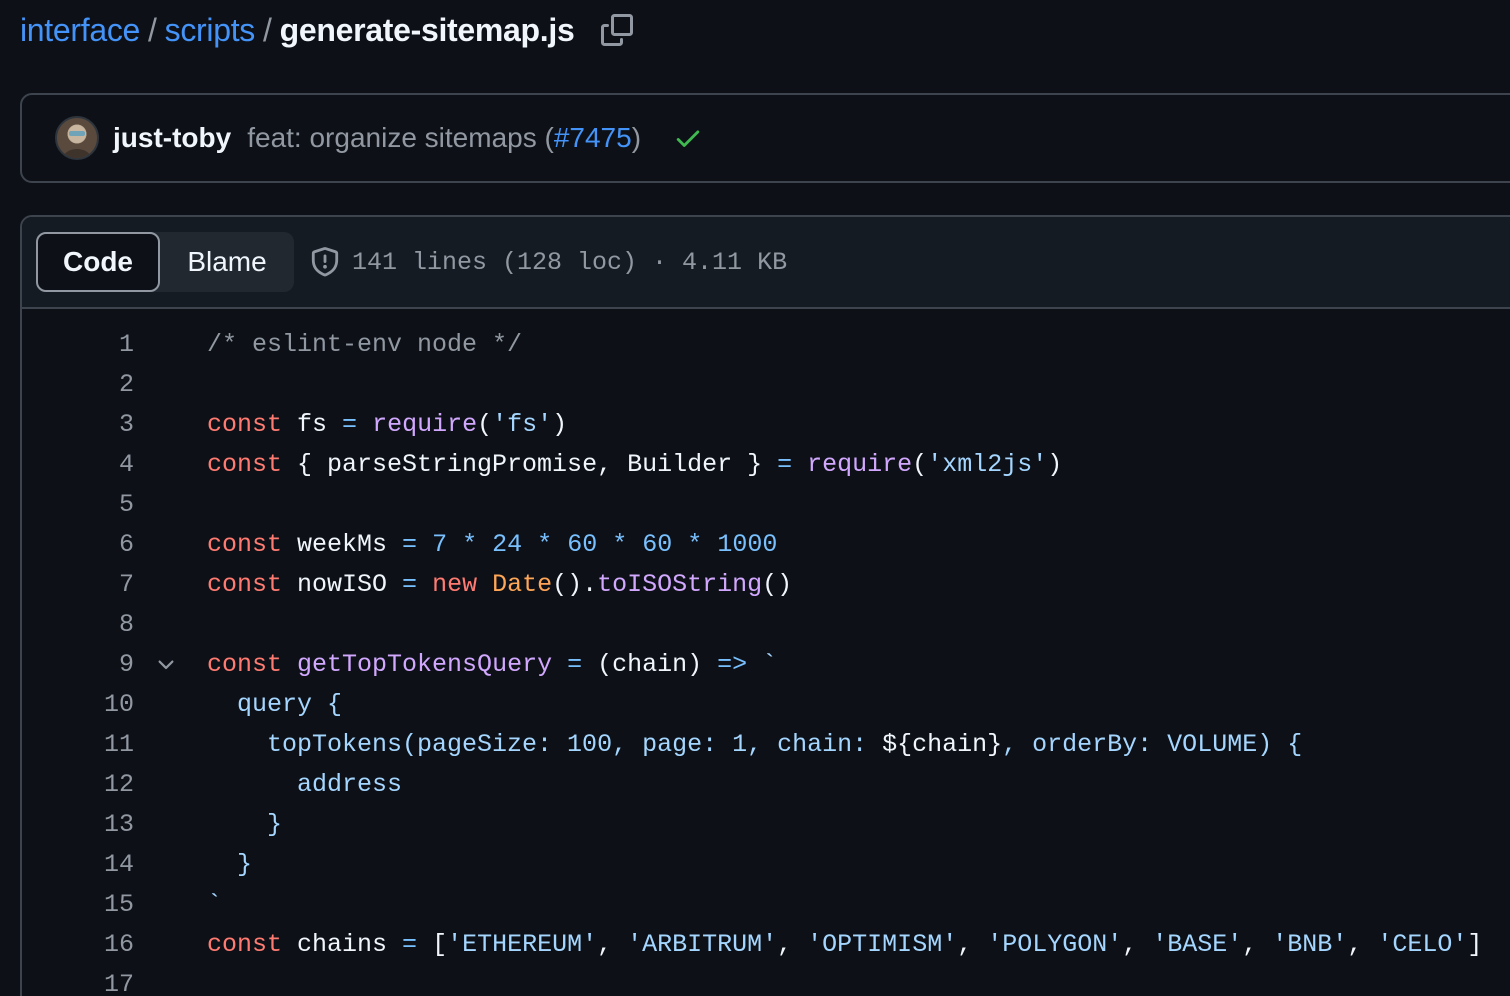 This screenshot has height=996, width=1510. Describe the element at coordinates (342, 944) in the screenshot. I see `code-token: chains` at that location.